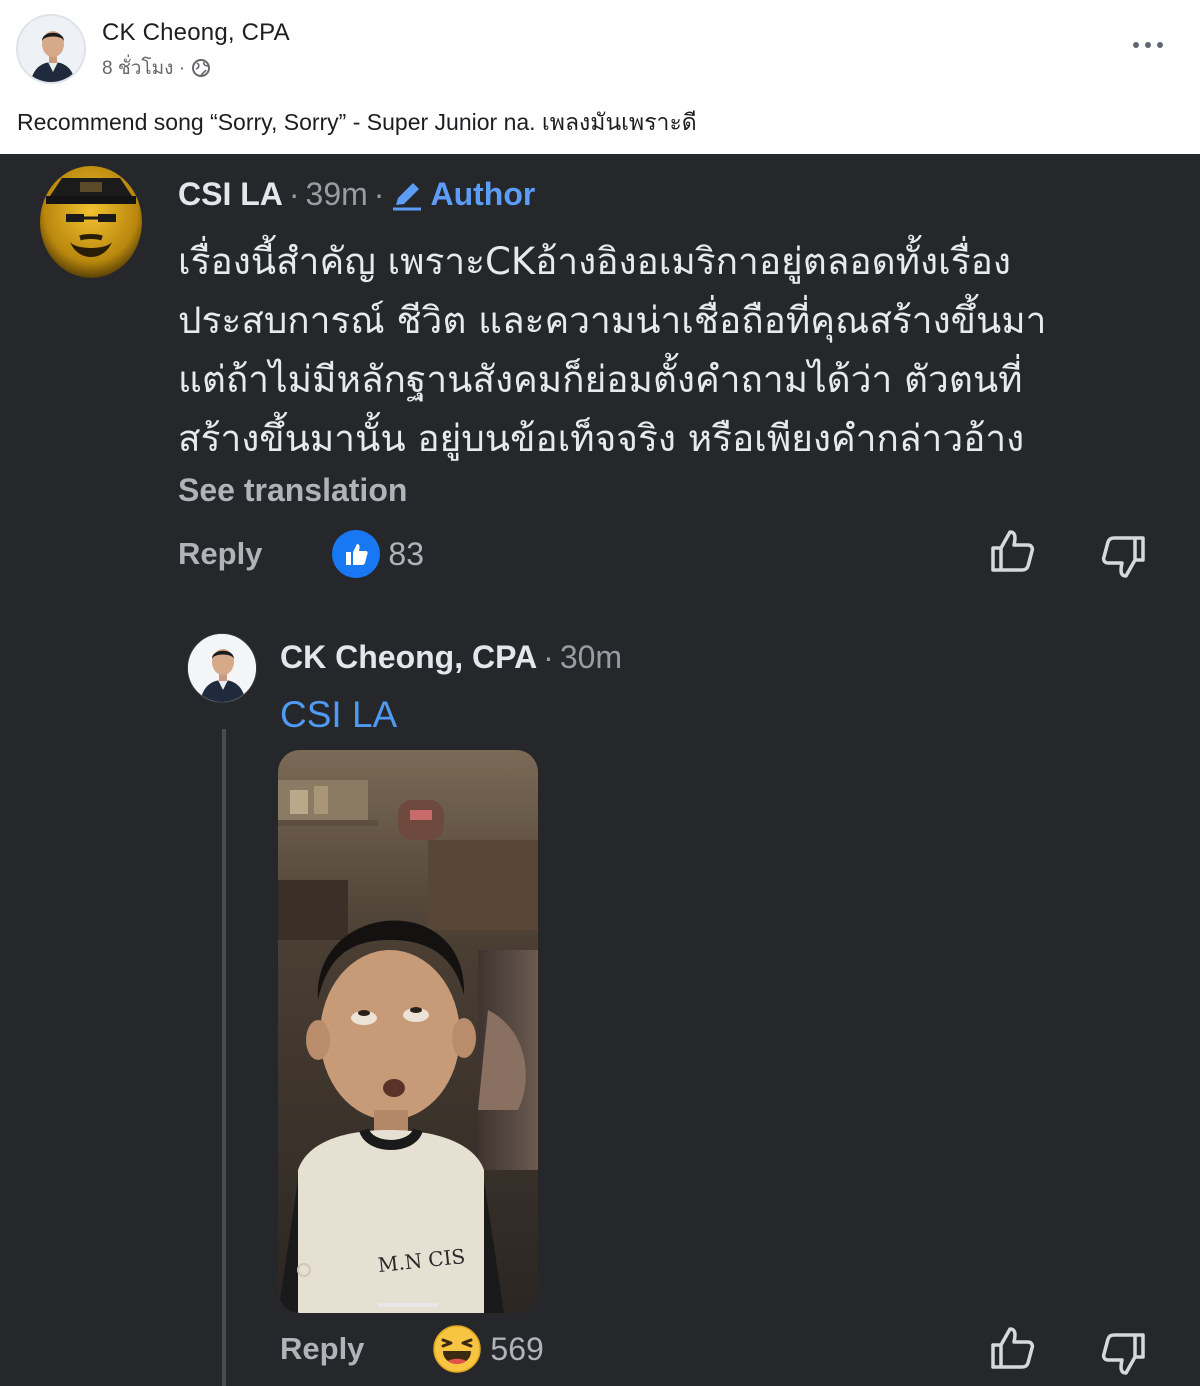  I want to click on see-translation-link: See translation, so click(292, 490).